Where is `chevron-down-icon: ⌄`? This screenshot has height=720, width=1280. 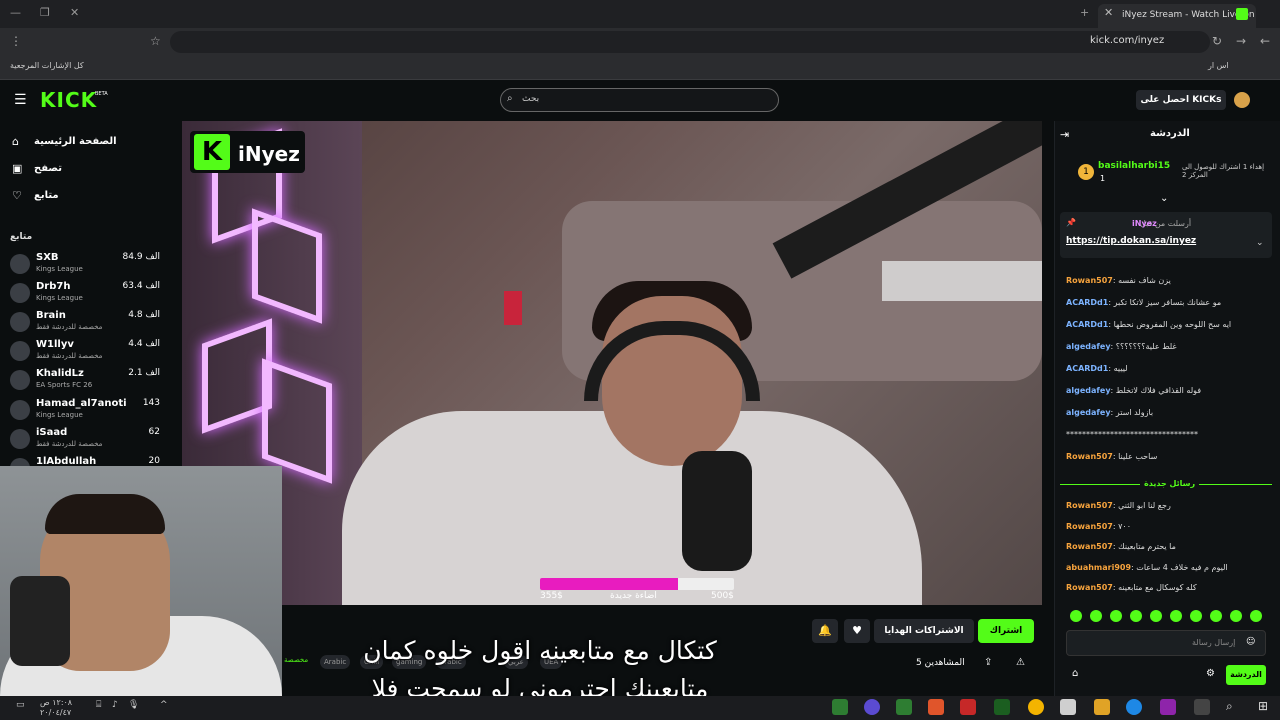
chevron-down-icon: ⌄ is located at coordinates (1164, 198).